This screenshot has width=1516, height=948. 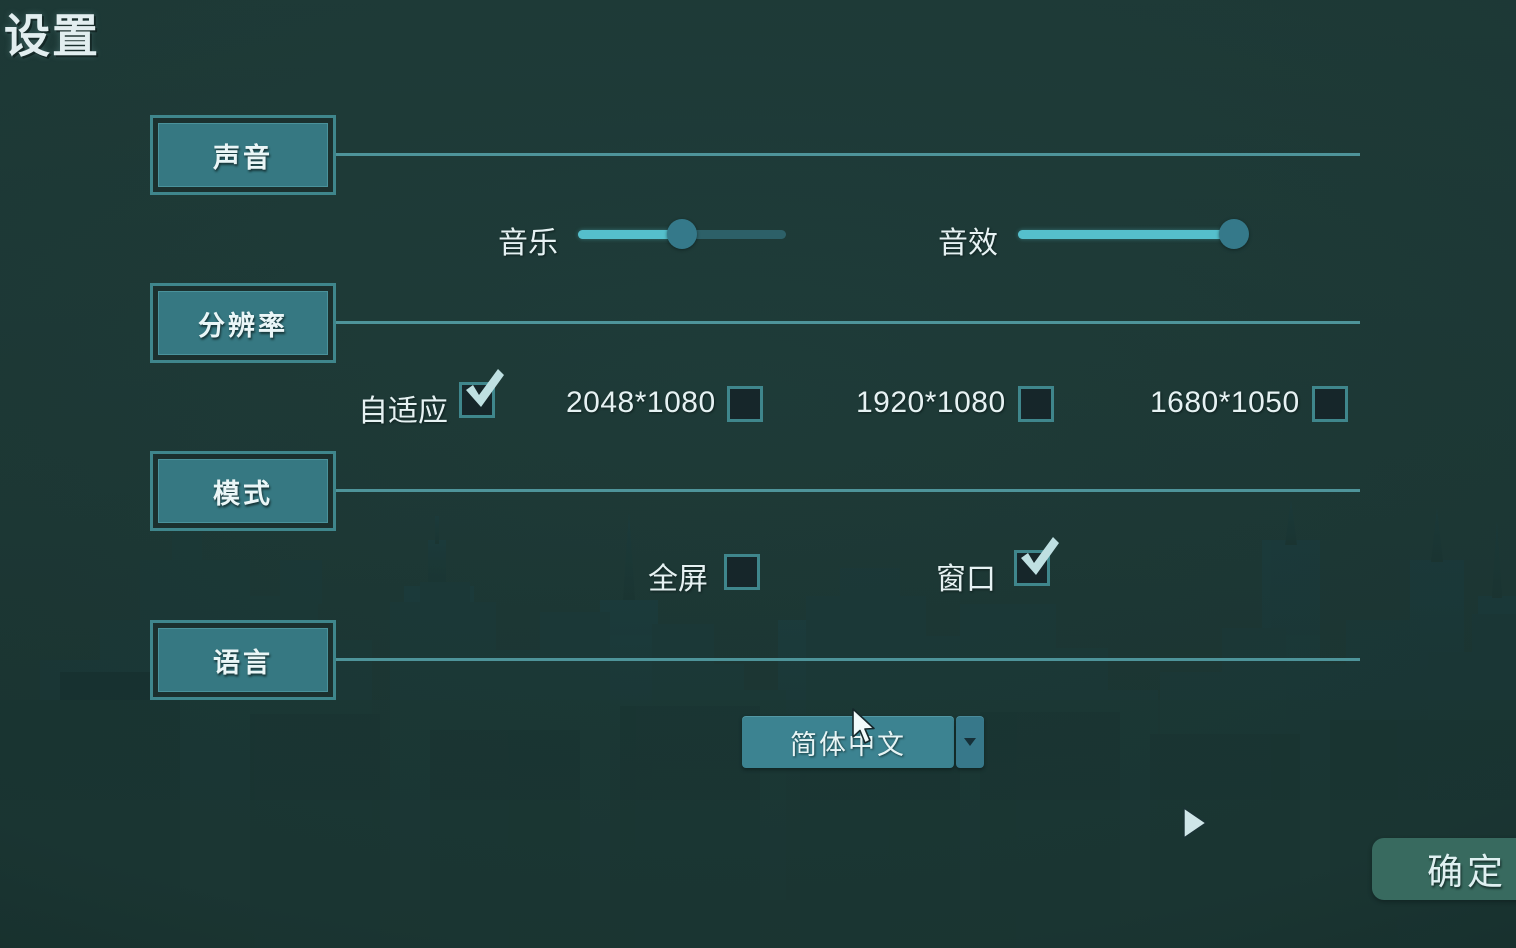 What do you see at coordinates (968, 243) in the screenshot?
I see `sfx-volume-label: 音效` at bounding box center [968, 243].